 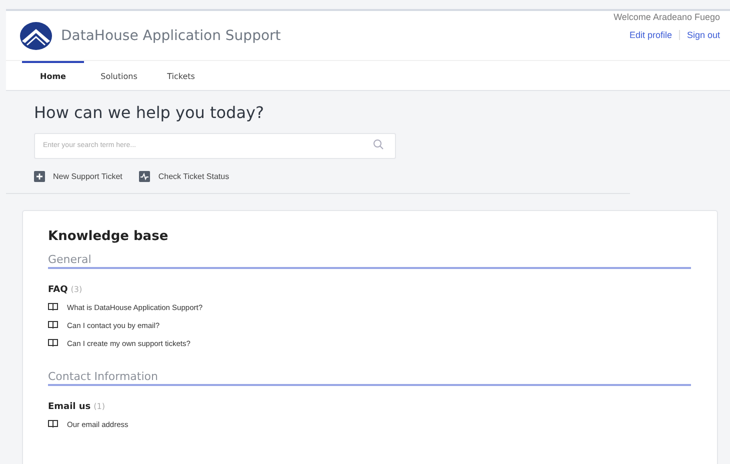 I want to click on section-heading: Contact Information, so click(x=369, y=378).